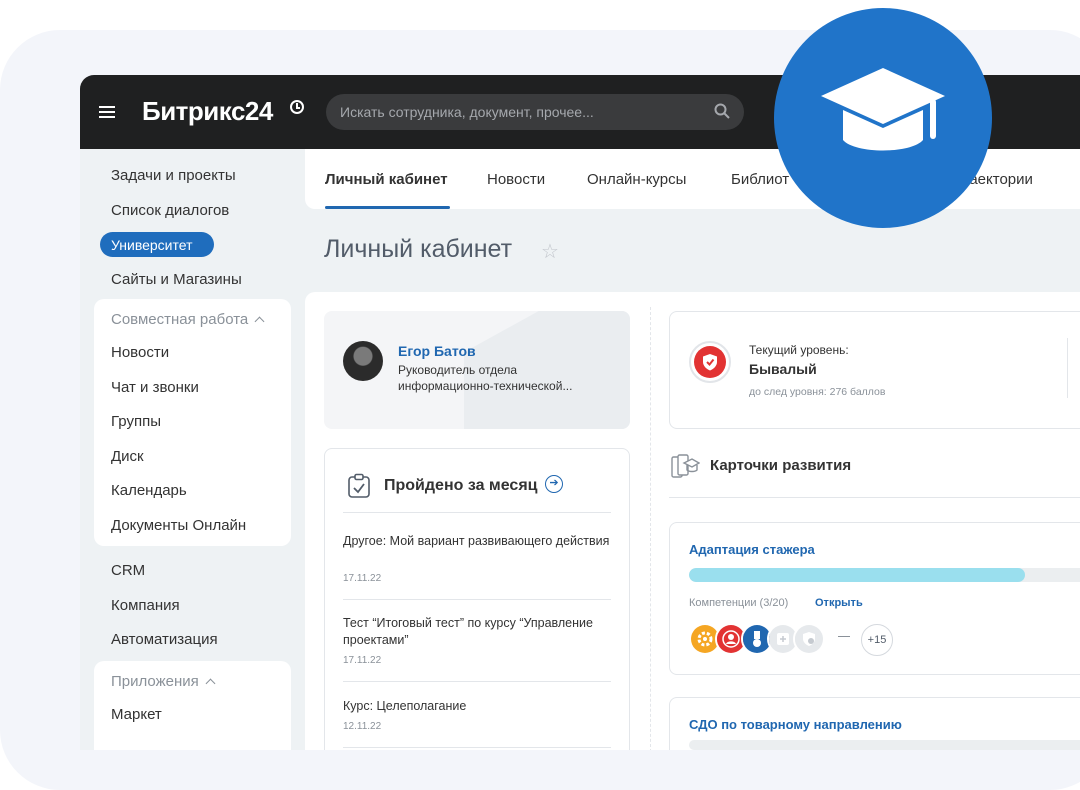 This screenshot has height=790, width=1080. Describe the element at coordinates (127, 456) in the screenshot. I see `sidebar-item-disk: Диск` at that location.